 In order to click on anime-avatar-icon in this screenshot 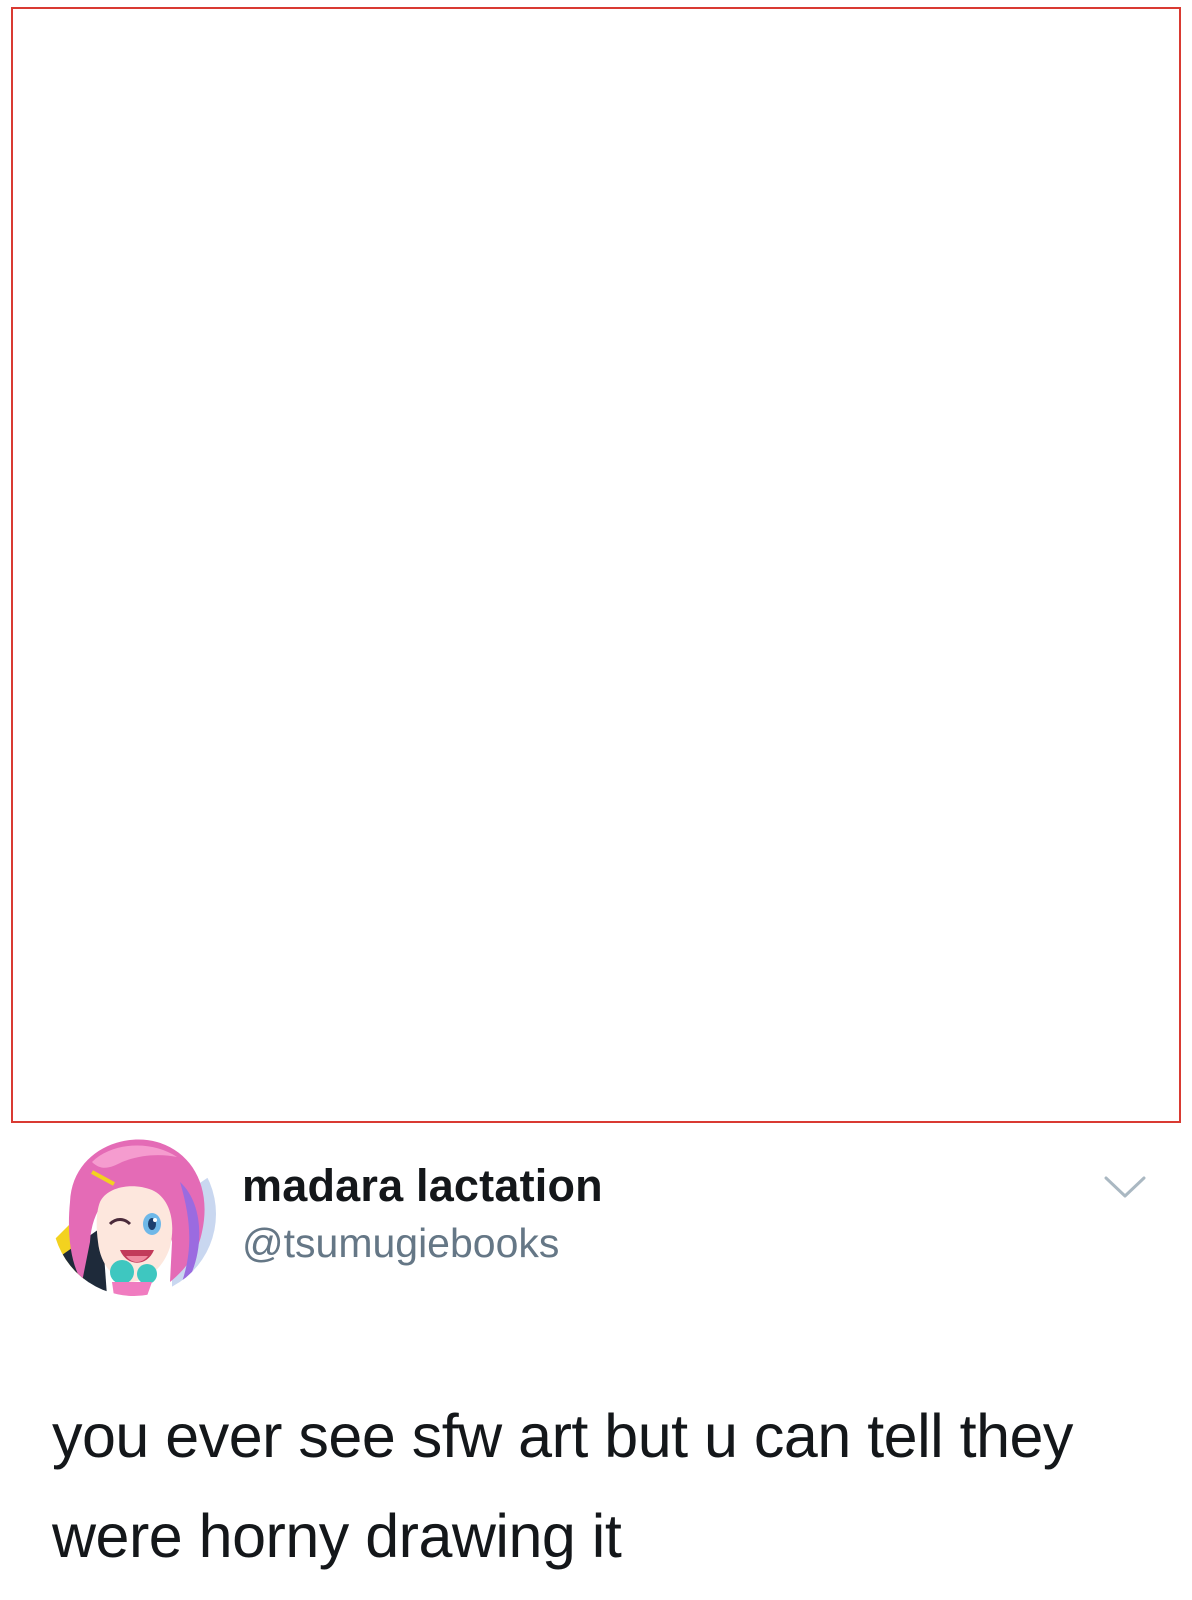, I will do `click(134, 1214)`.